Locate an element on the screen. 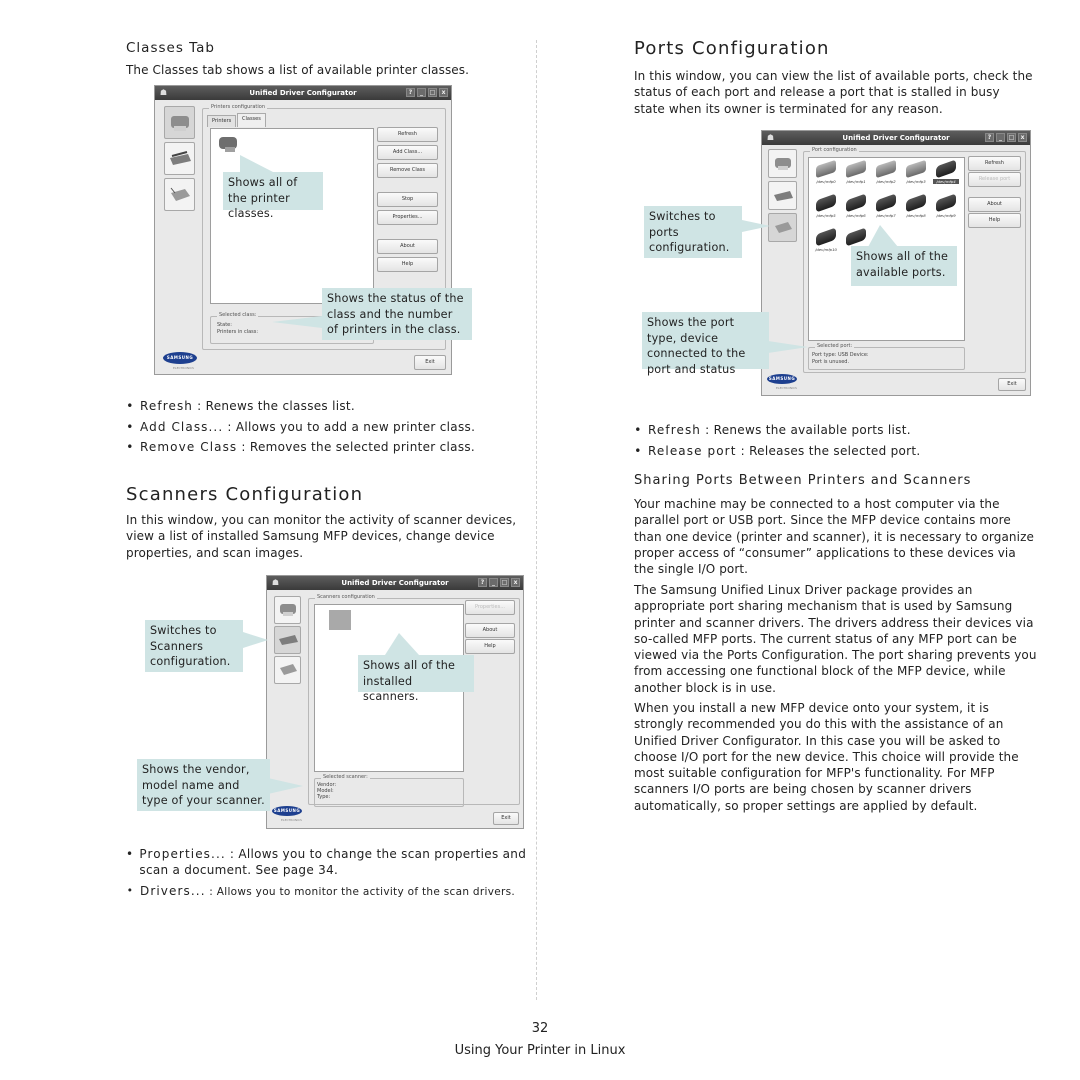 The height and width of the screenshot is (1080, 1080). window-titlebar: ☗ Unified Driver Configurator ? _ □ x is located at coordinates (303, 93).